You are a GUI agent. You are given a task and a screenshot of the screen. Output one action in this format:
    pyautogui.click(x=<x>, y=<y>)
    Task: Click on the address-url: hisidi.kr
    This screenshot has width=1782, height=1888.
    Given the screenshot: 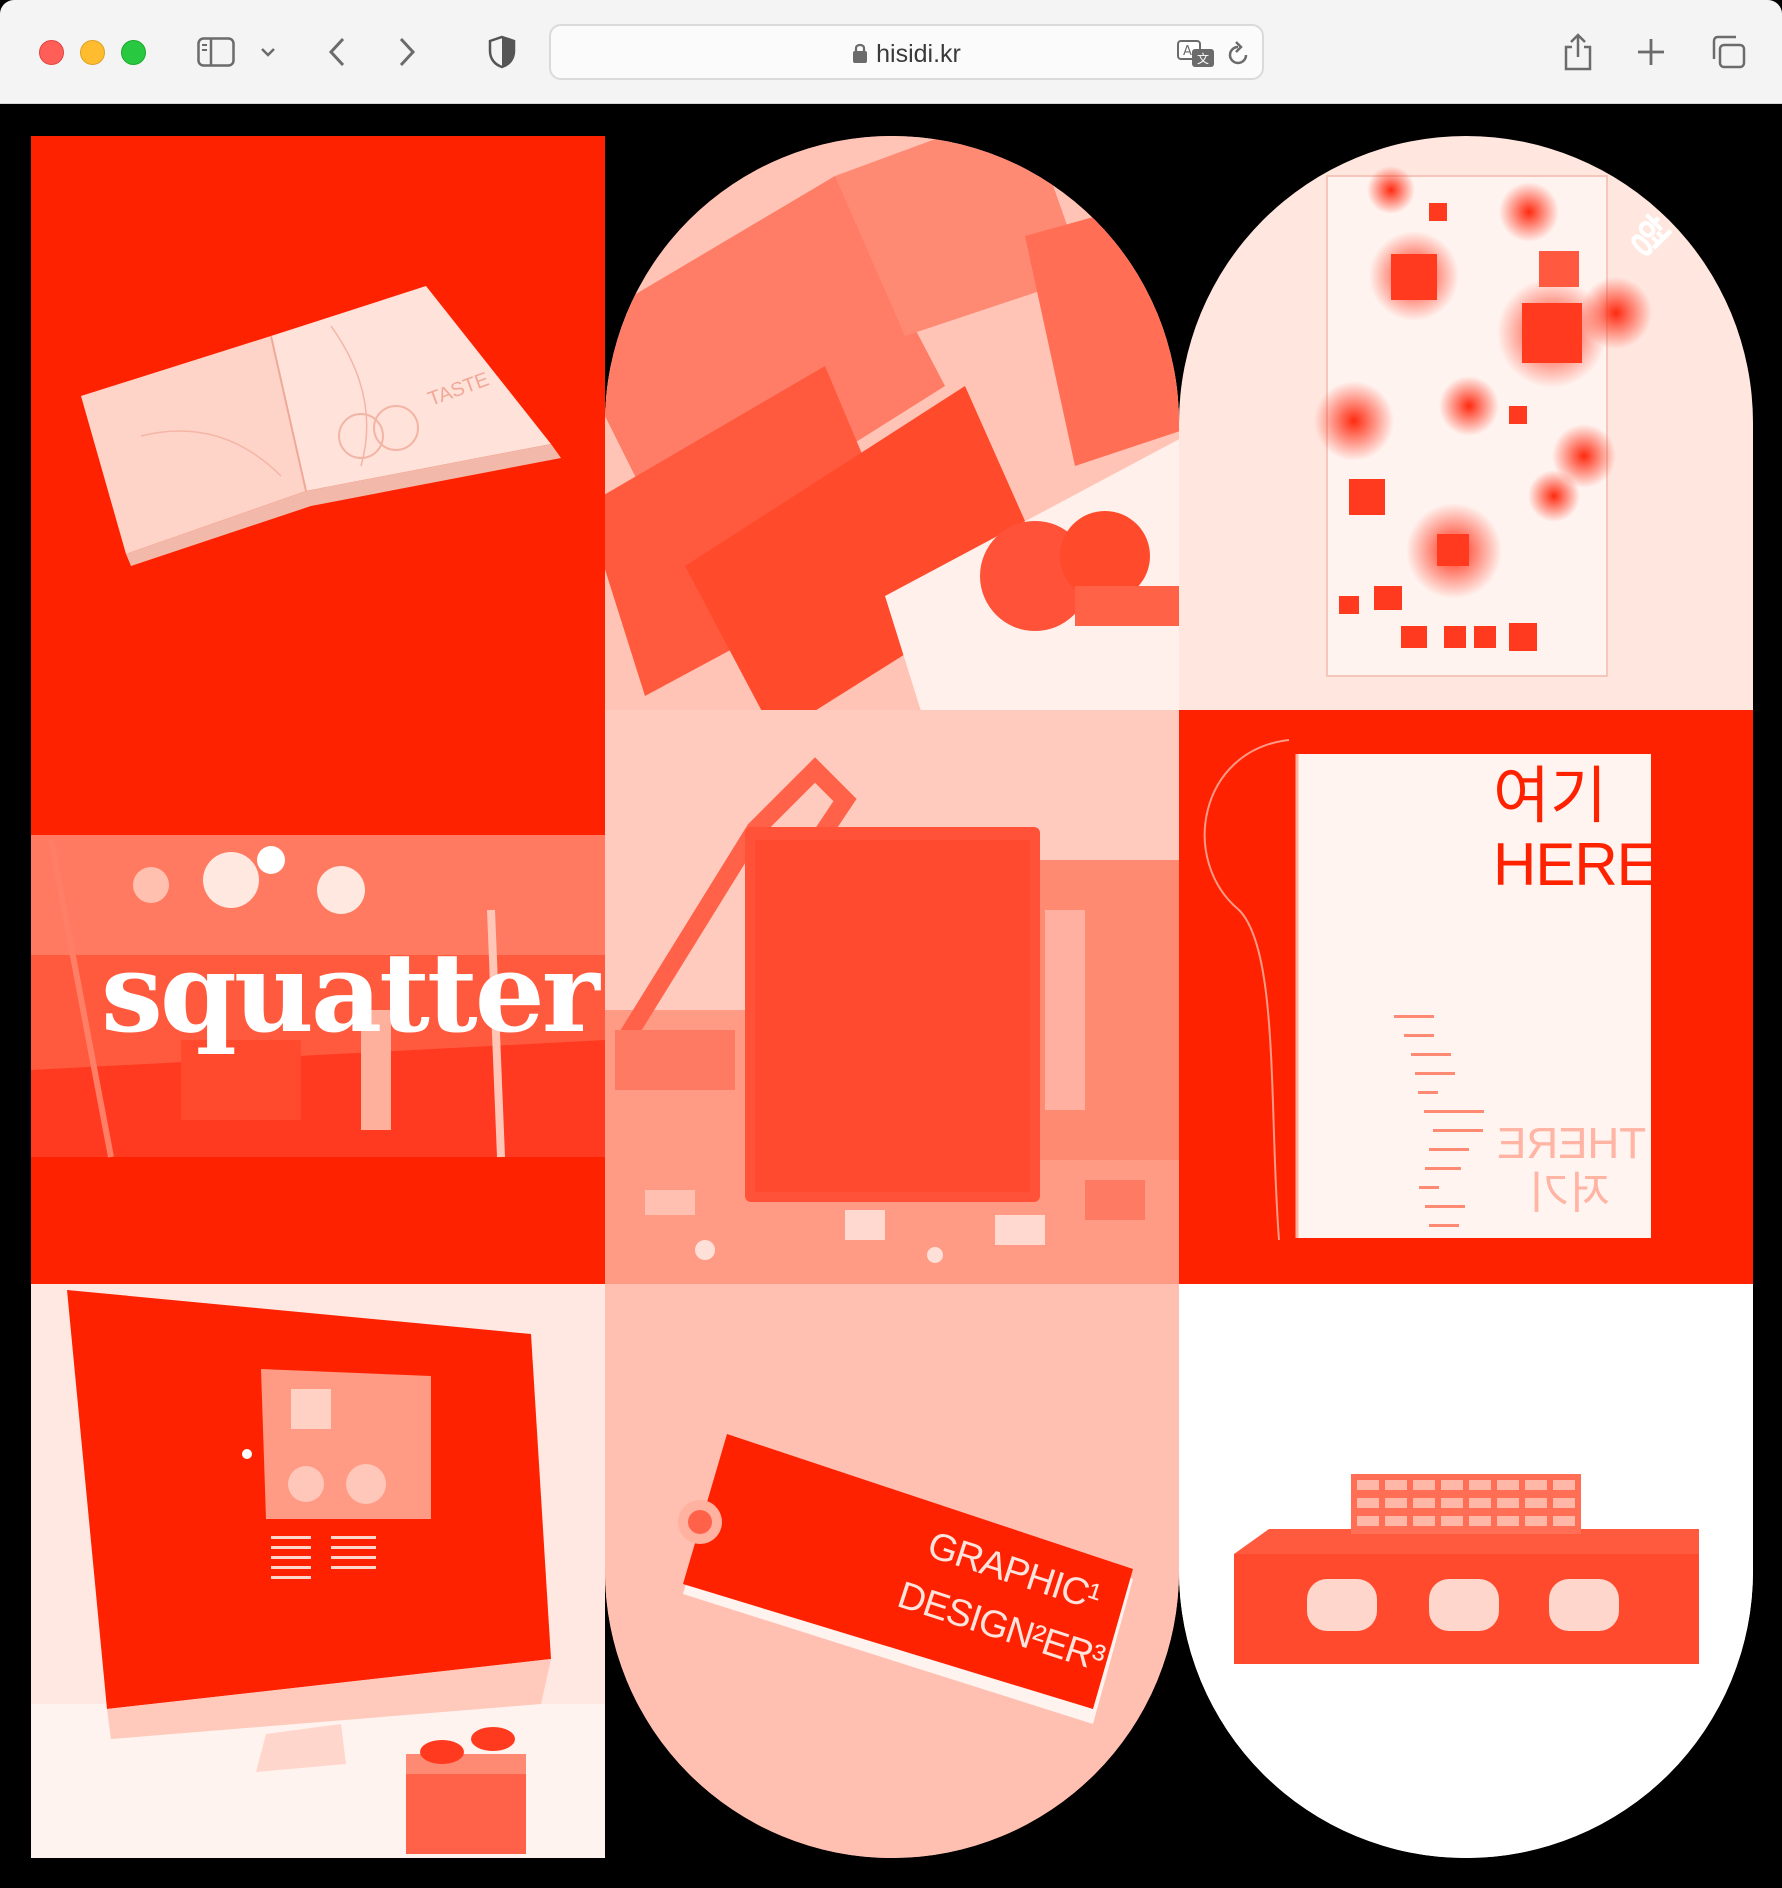 What is the action you would take?
    pyautogui.click(x=906, y=54)
    